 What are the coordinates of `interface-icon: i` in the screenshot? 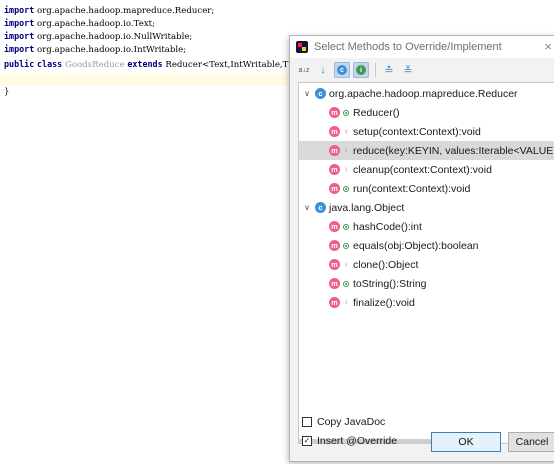 It's located at (361, 70).